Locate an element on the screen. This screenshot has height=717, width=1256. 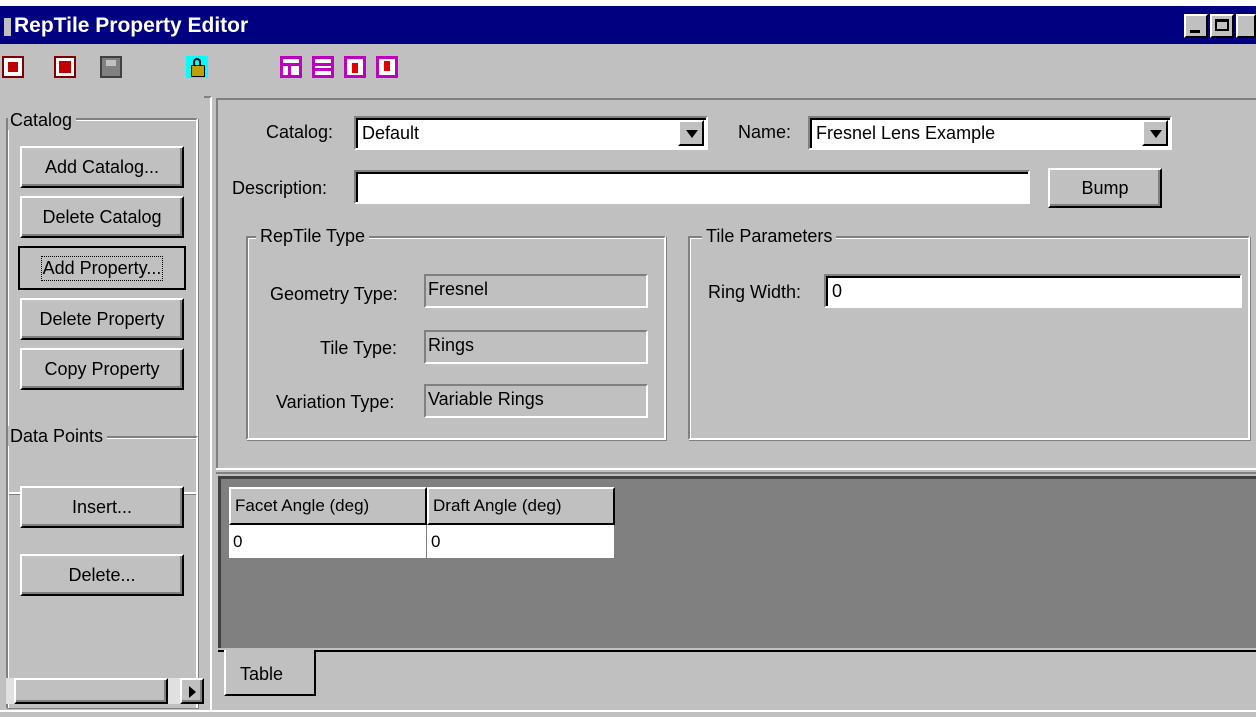
name-label: Name: is located at coordinates (765, 132).